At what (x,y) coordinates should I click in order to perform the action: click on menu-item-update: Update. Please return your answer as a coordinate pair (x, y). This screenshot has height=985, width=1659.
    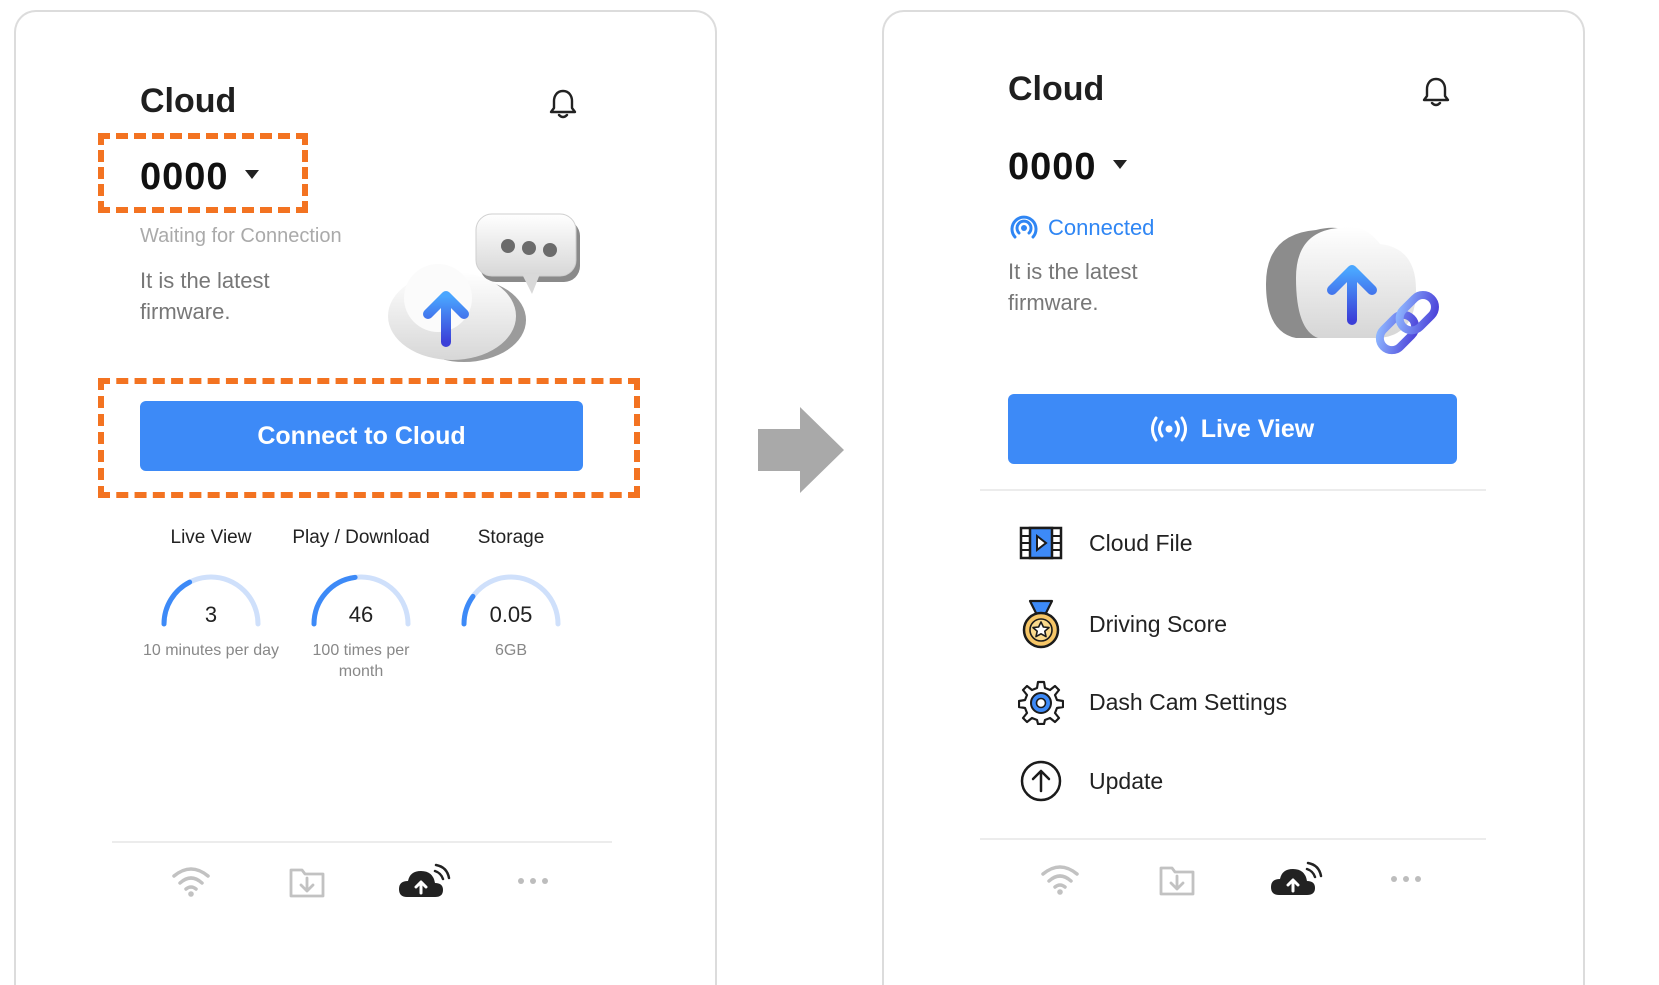
    Looking at the image, I should click on (1090, 781).